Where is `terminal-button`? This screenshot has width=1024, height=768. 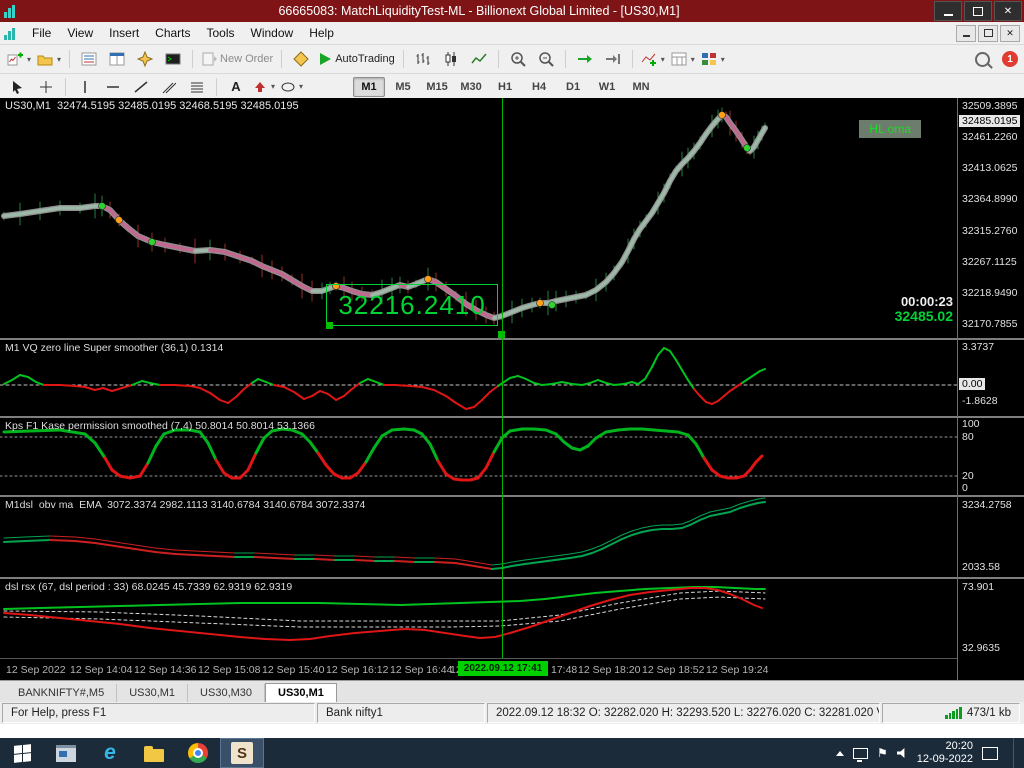
terminal-button is located at coordinates (173, 59).